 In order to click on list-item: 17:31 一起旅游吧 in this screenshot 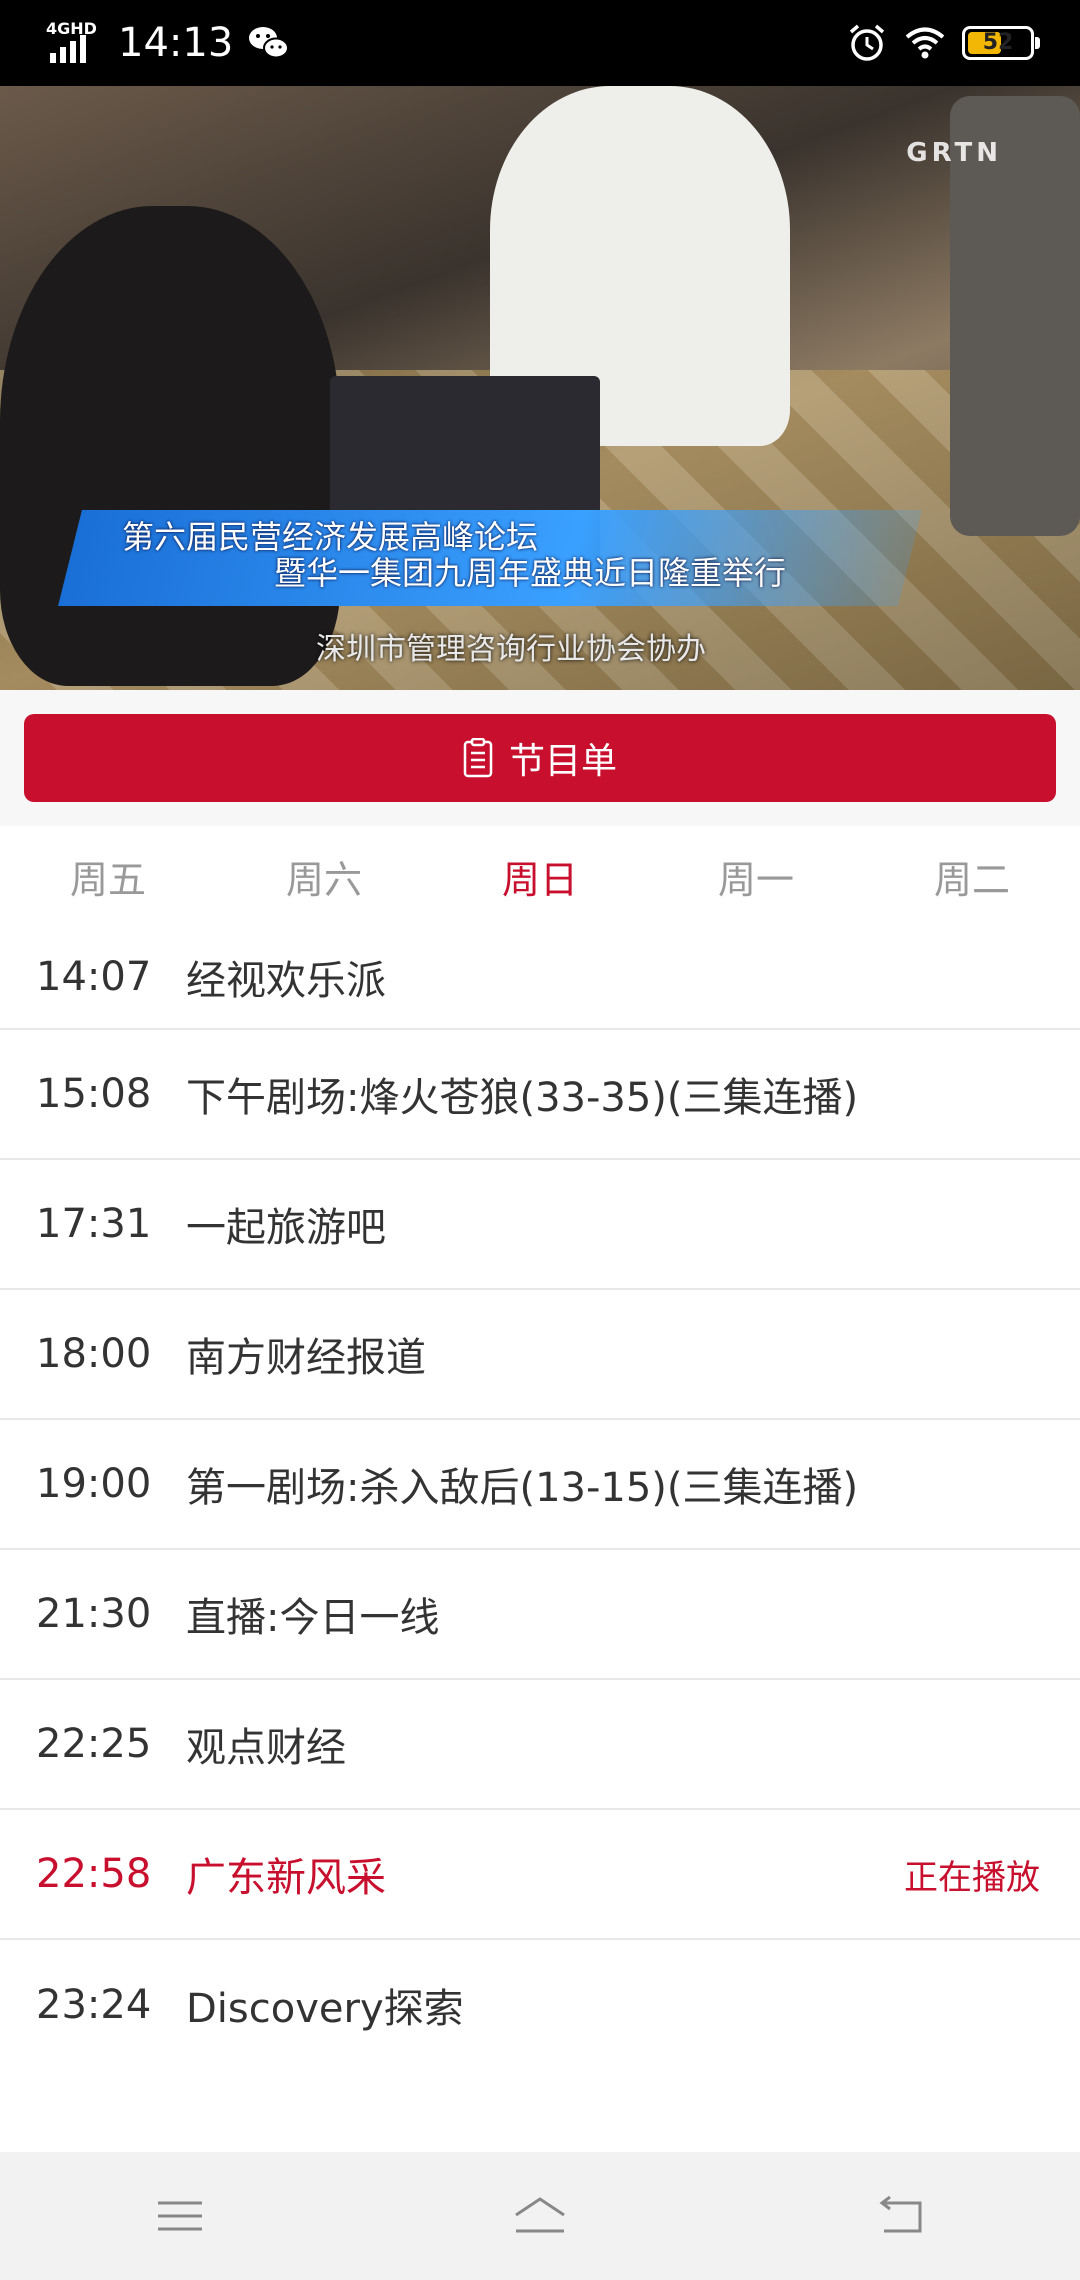, I will do `click(540, 1225)`.